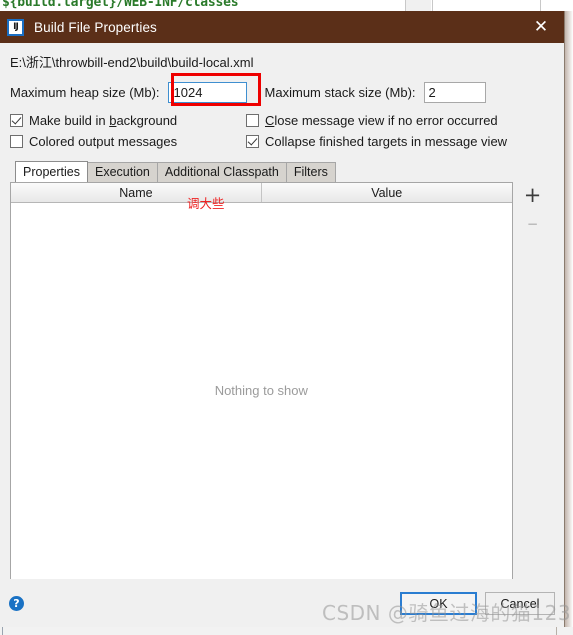  I want to click on checkbox-label: Make build in background, so click(103, 120).